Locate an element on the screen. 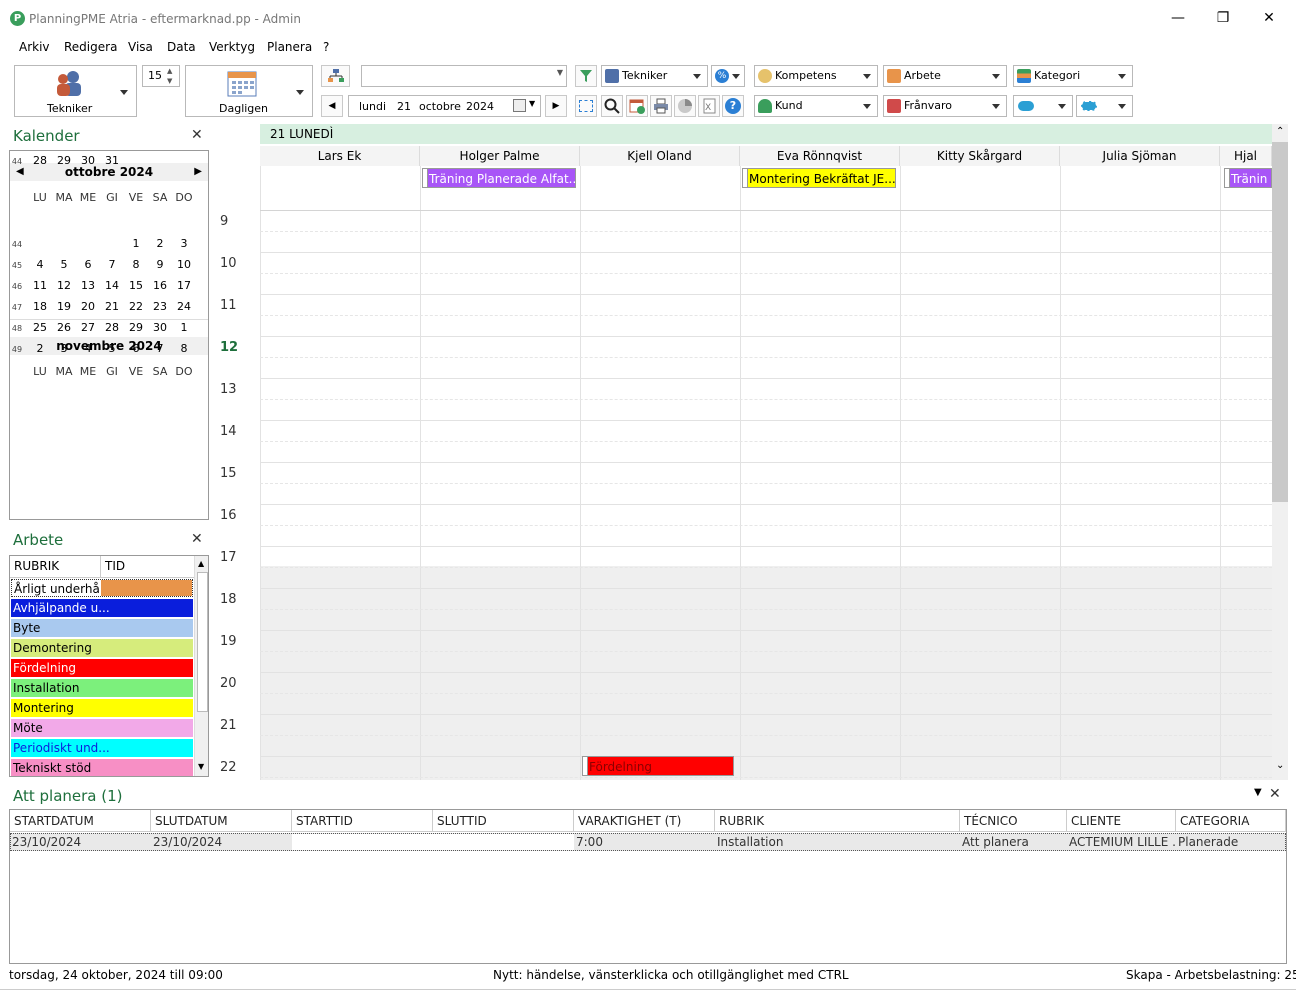 The height and width of the screenshot is (992, 1296). help-button: ? is located at coordinates (733, 106).